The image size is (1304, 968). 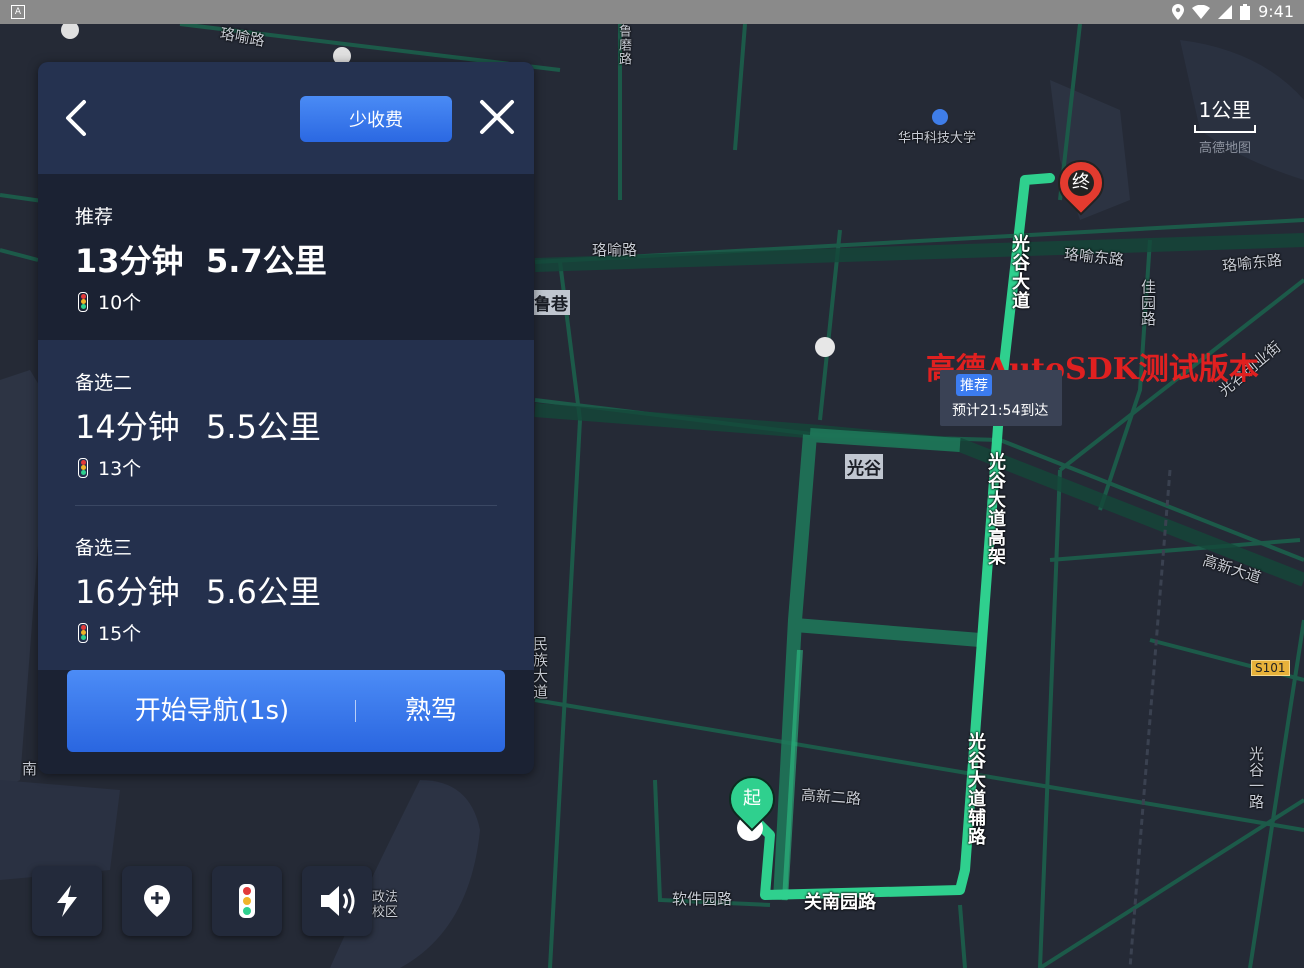 I want to click on back-arrow-icon, so click(x=77, y=118).